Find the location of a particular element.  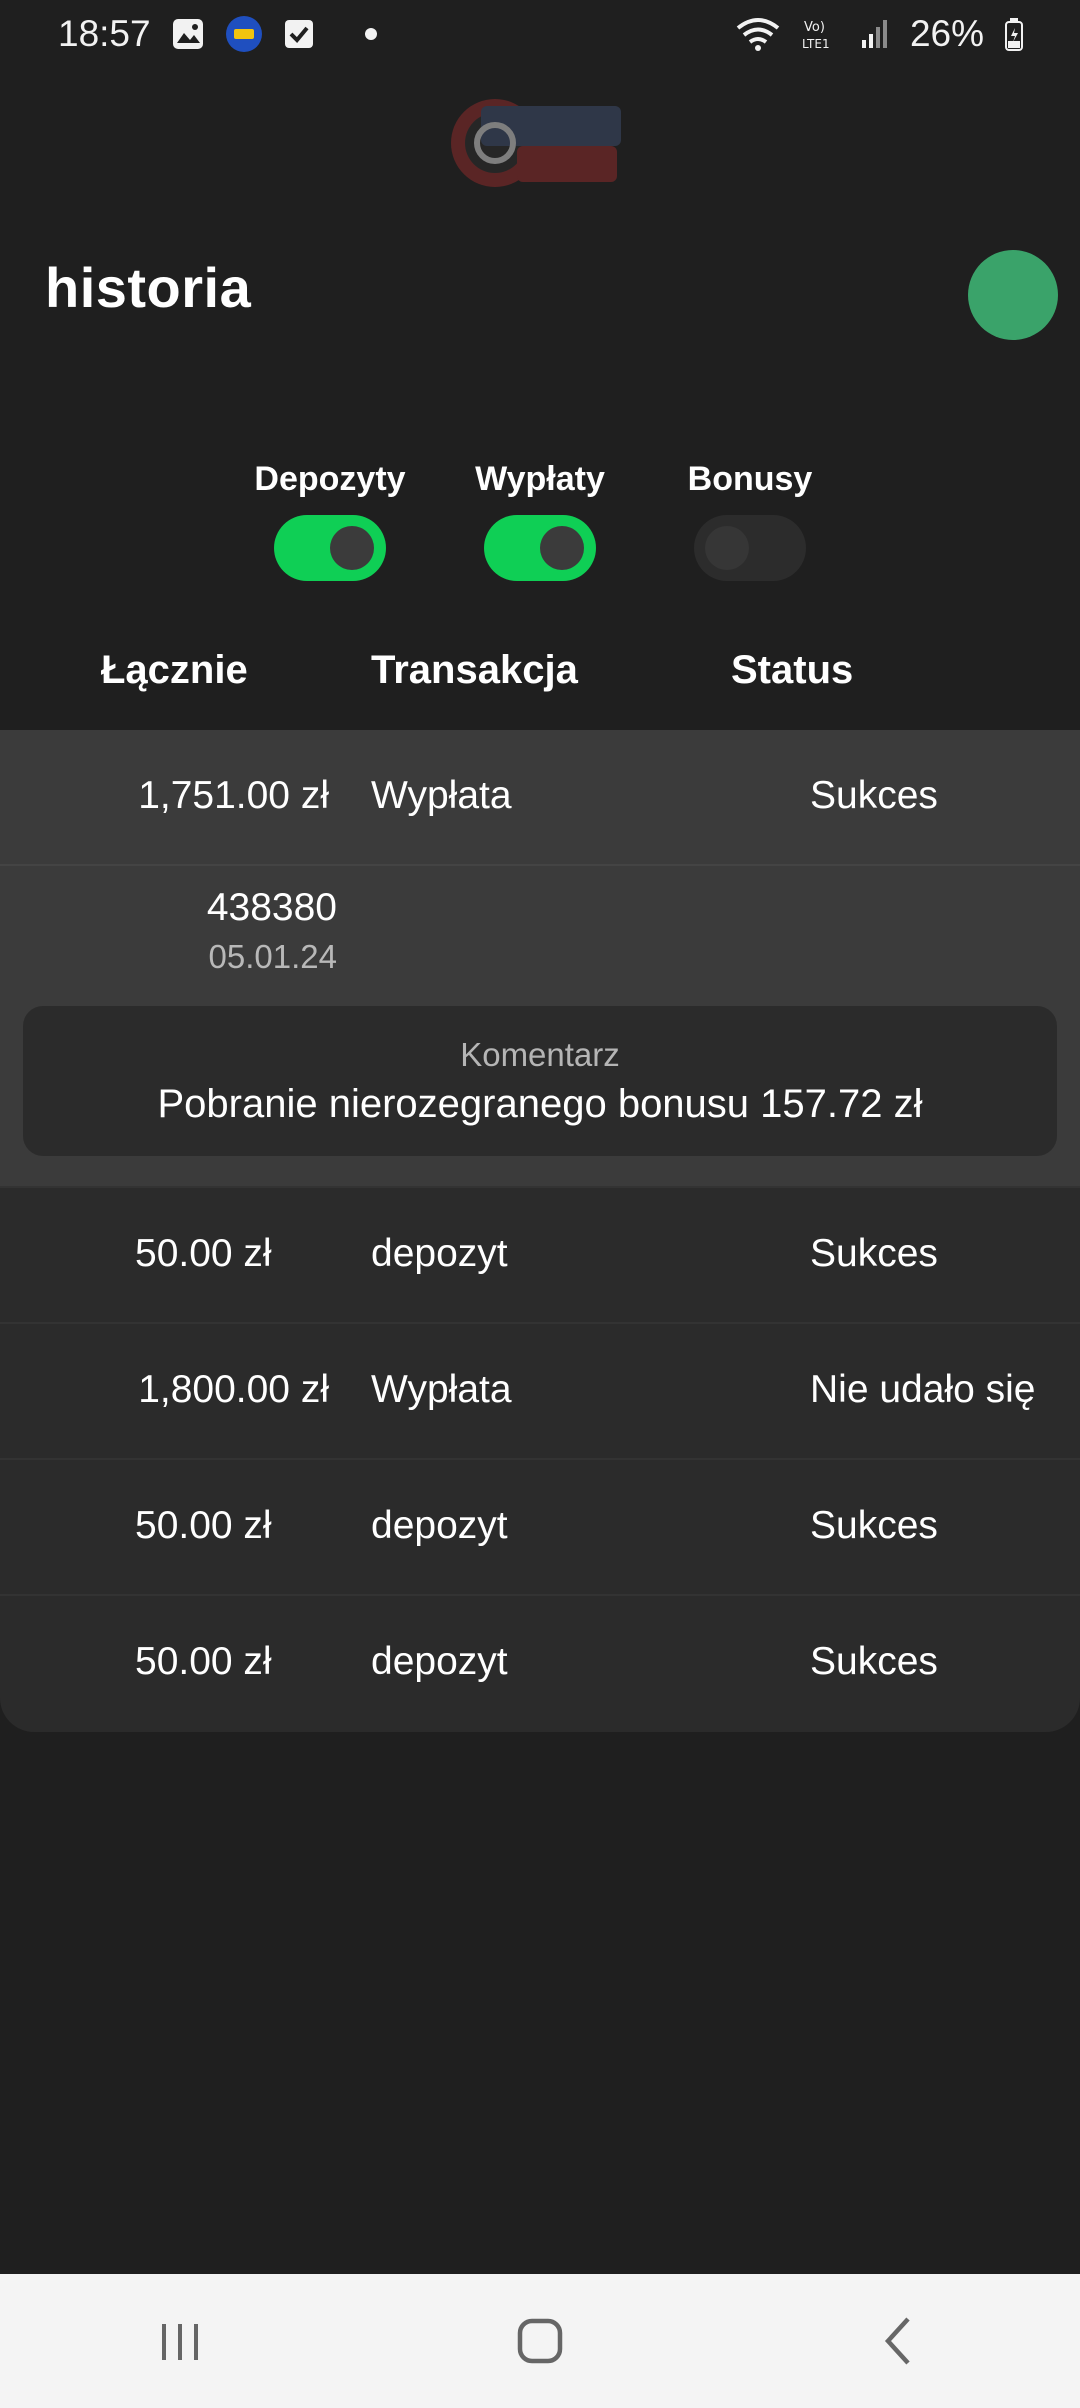

recent-apps-icon is located at coordinates (180, 2342).